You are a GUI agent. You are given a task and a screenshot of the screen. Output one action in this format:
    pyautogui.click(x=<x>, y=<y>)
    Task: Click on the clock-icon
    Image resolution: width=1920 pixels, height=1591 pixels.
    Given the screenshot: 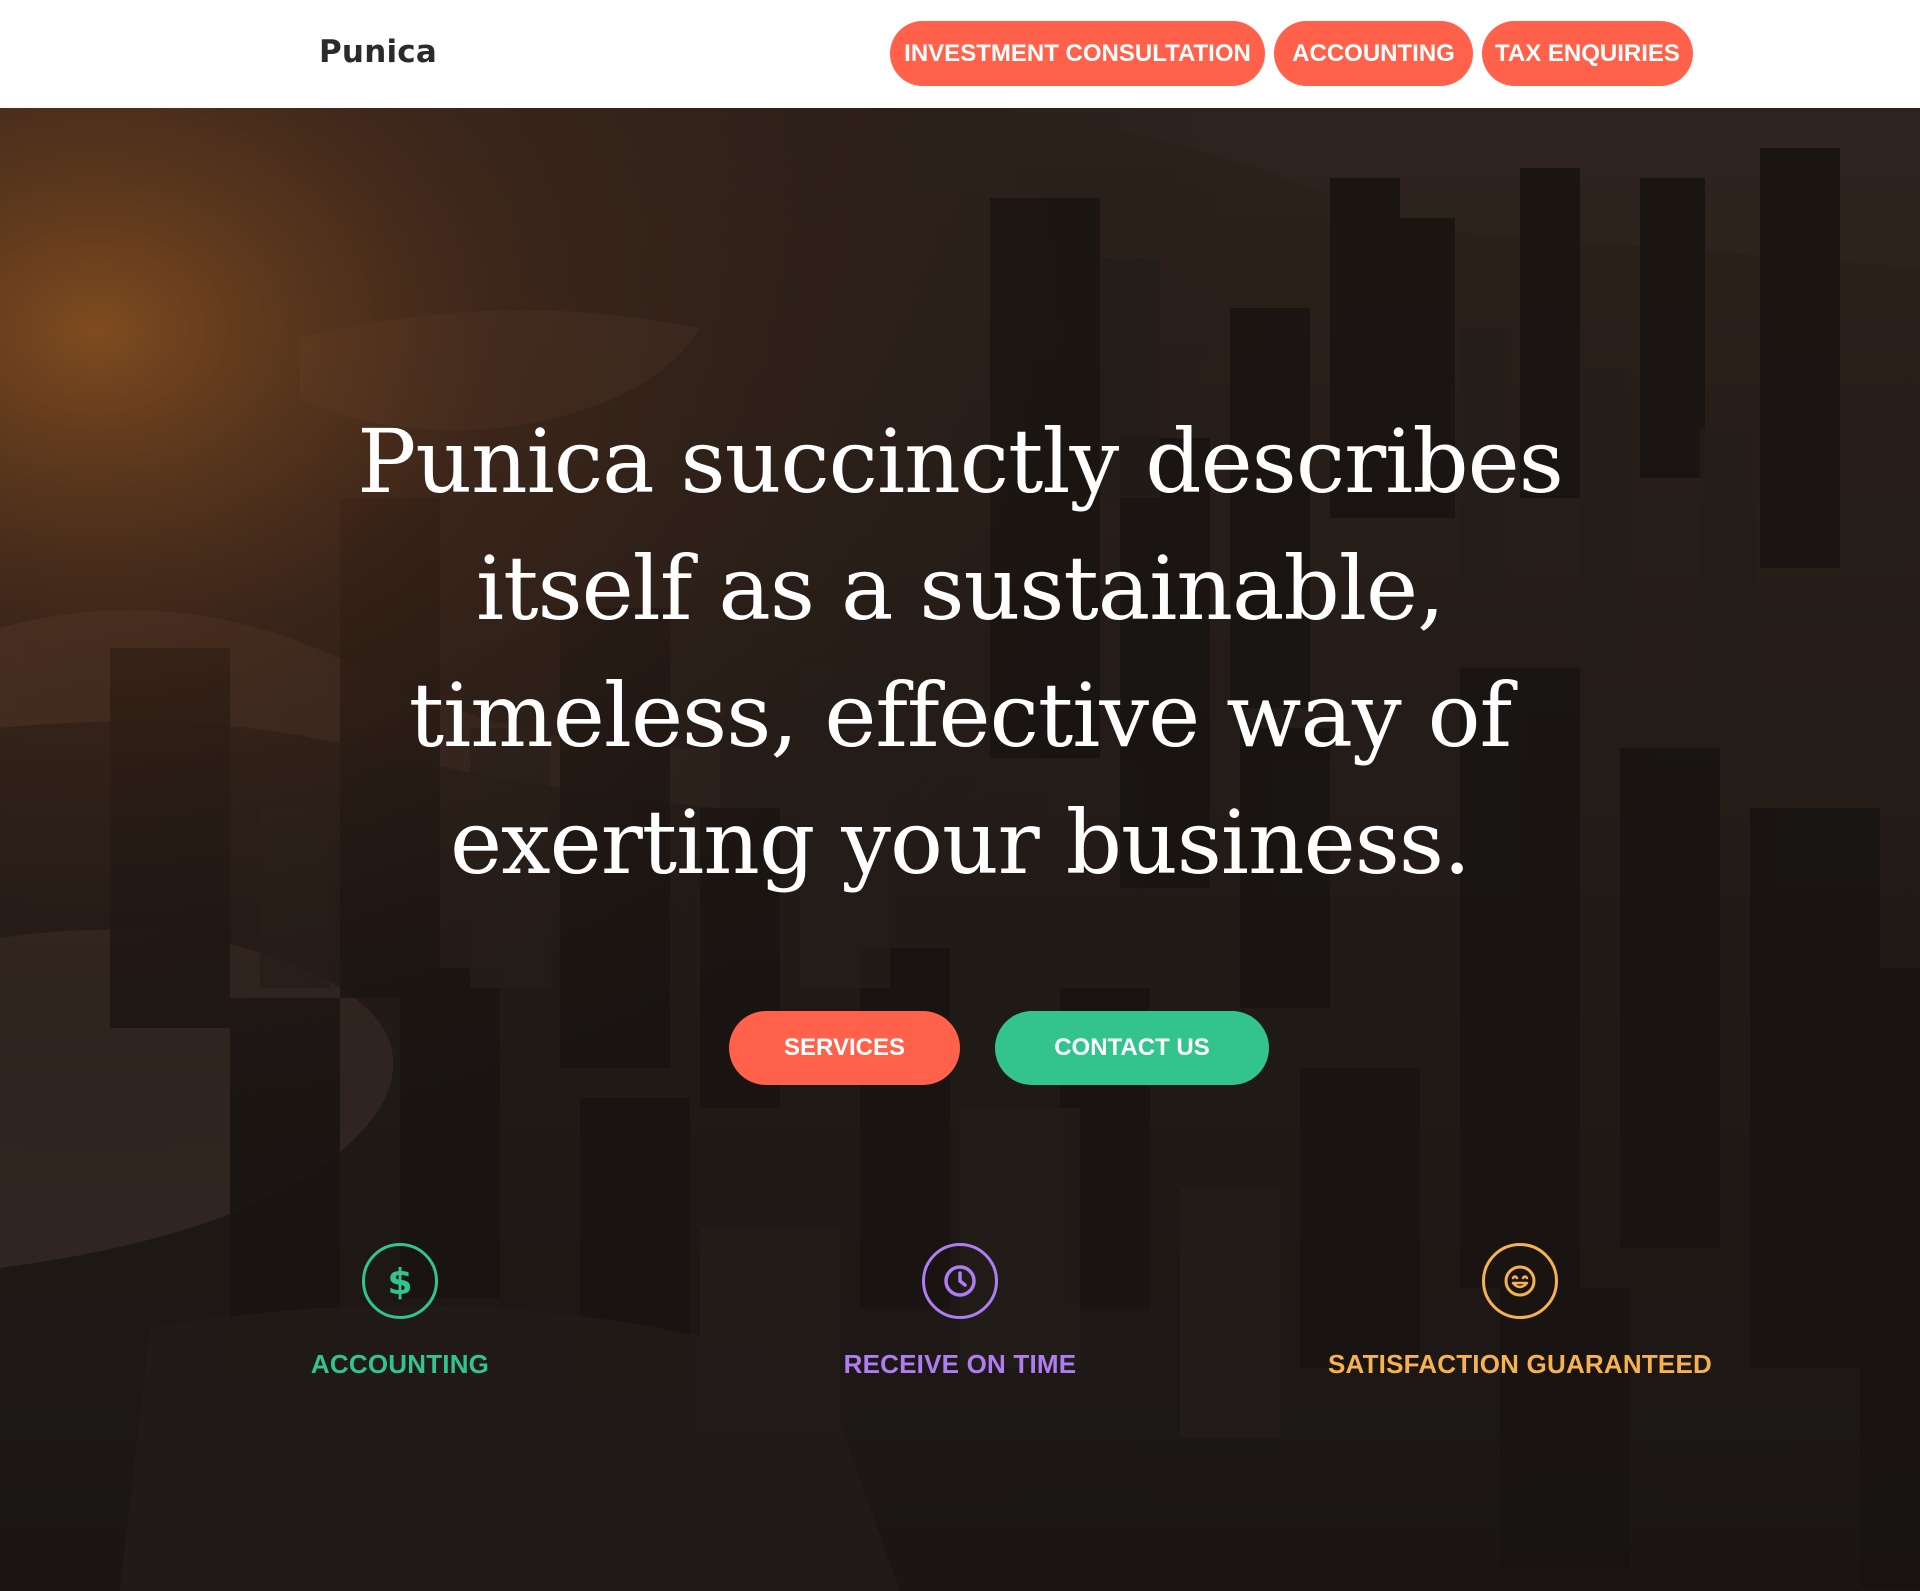 What is the action you would take?
    pyautogui.click(x=960, y=1281)
    